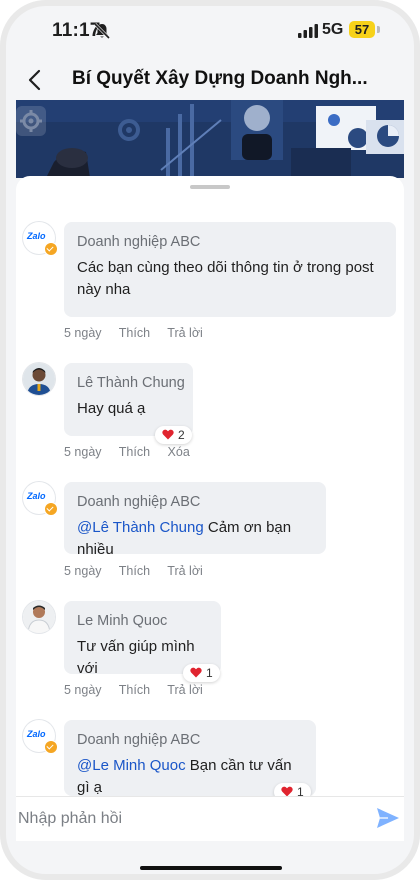 Image resolution: width=420 pixels, height=880 pixels. Describe the element at coordinates (179, 452) in the screenshot. I see `delete-button: Xóa` at that location.